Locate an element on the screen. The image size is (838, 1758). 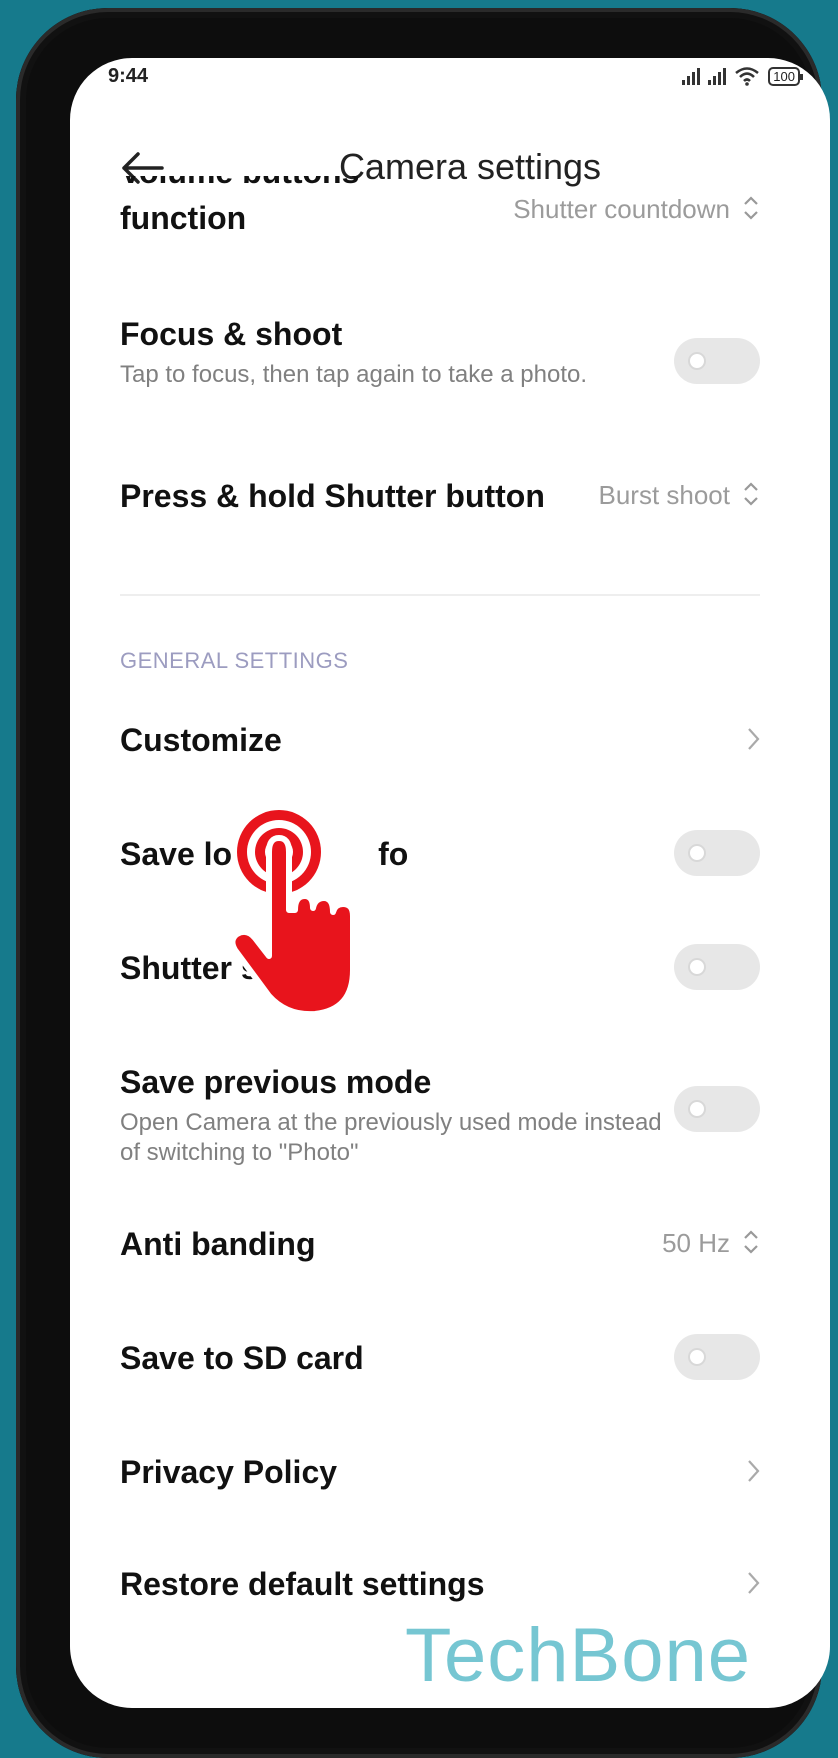
status-time: 9:44 is located at coordinates (128, 76).